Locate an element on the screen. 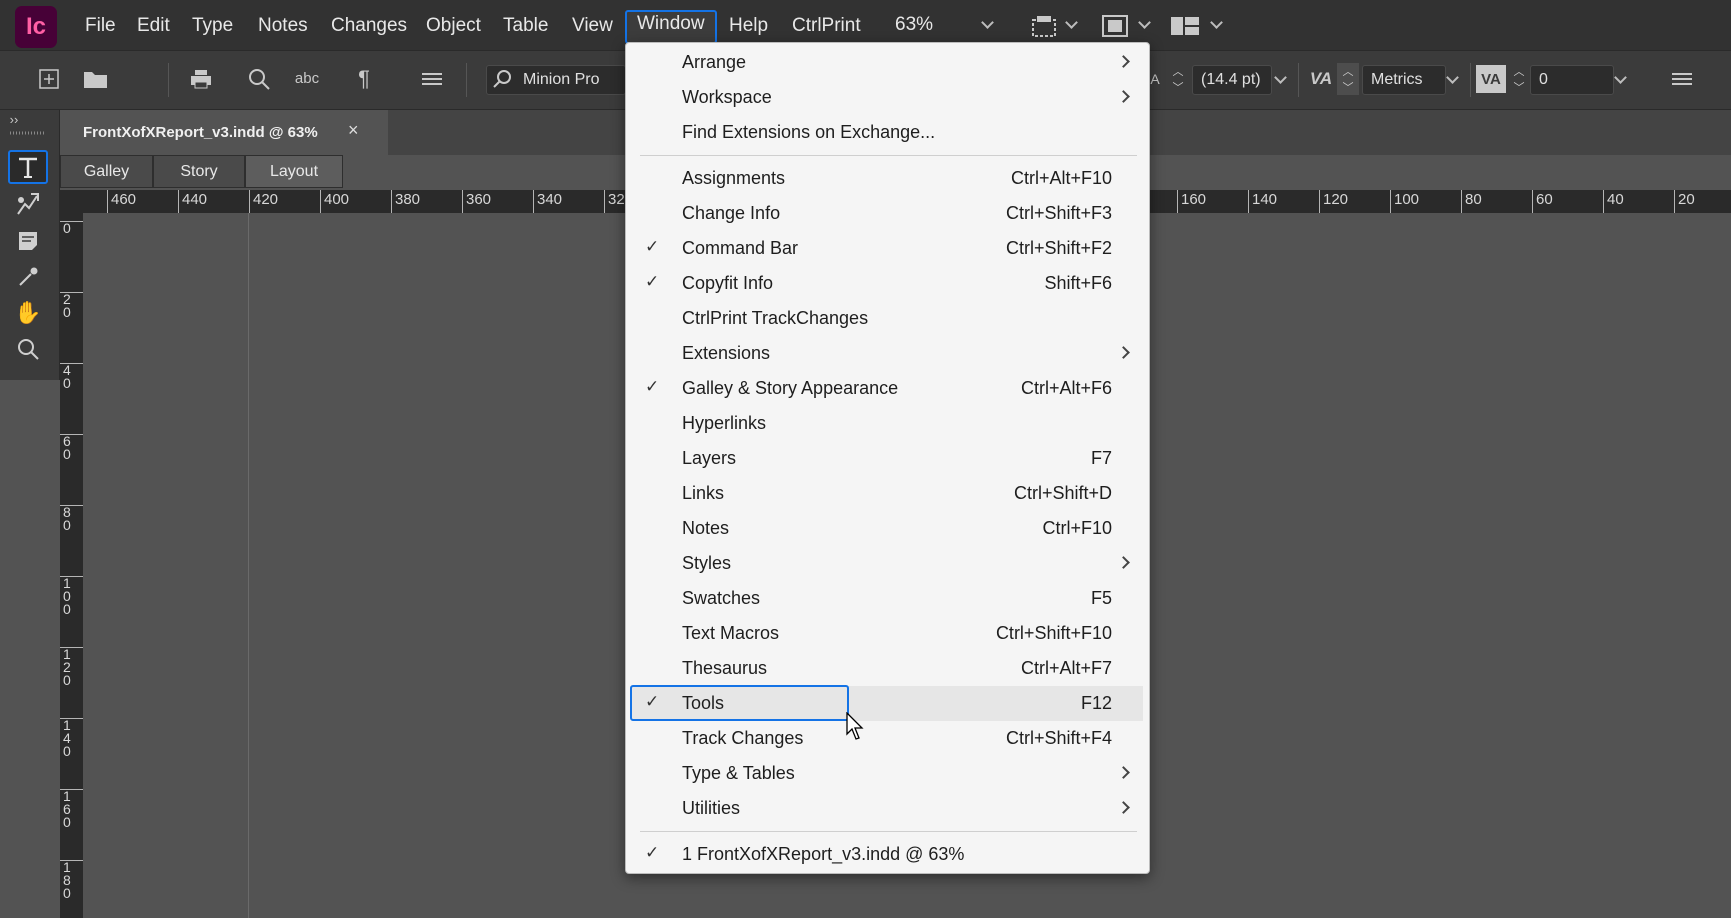 Image resolution: width=1731 pixels, height=918 pixels. note-tool-icon is located at coordinates (28, 241).